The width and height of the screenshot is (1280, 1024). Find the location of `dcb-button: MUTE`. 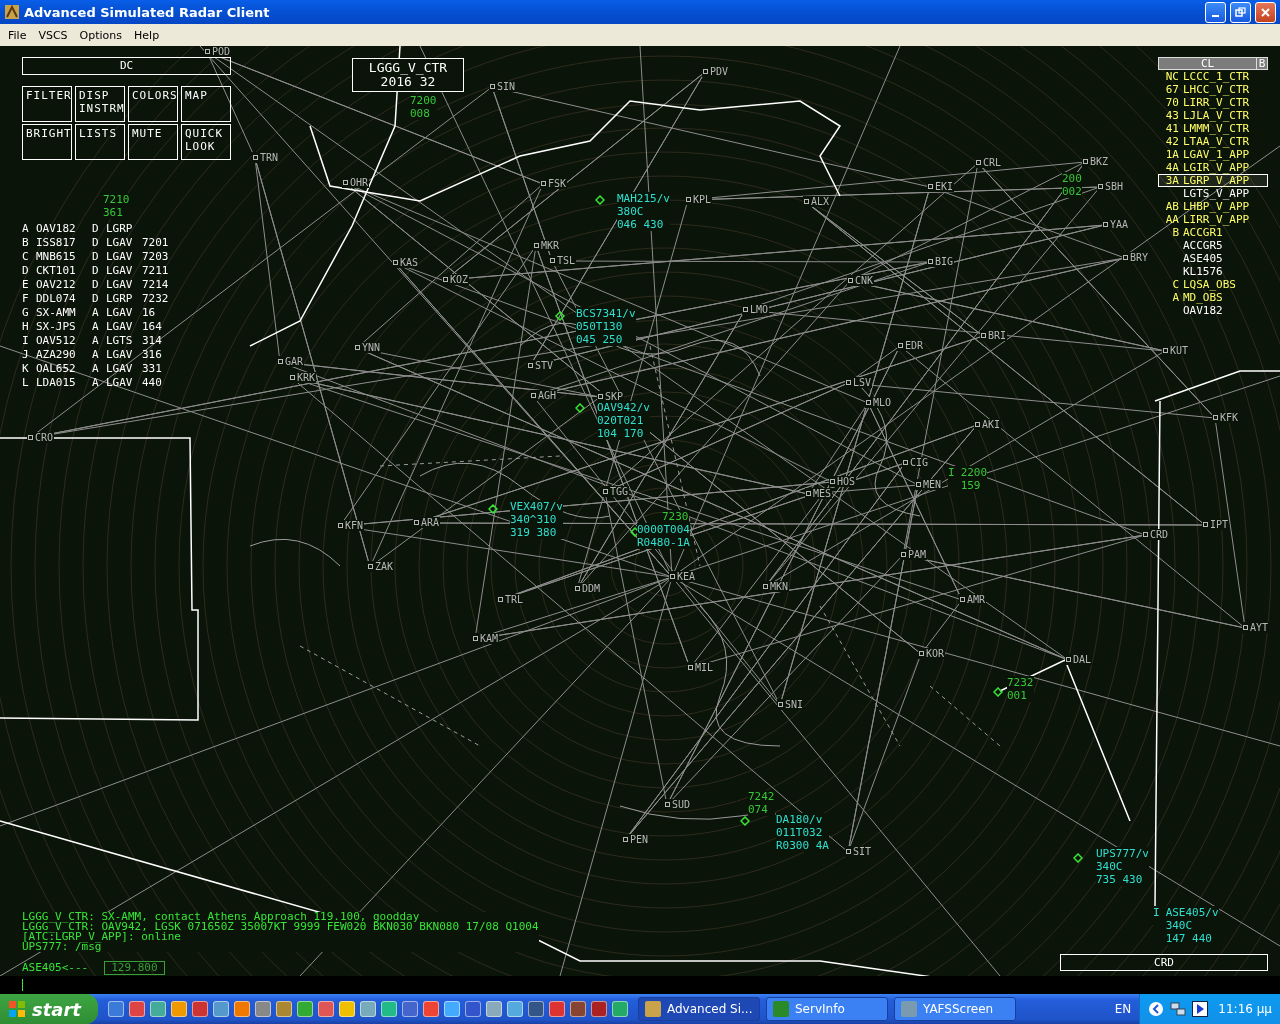

dcb-button: MUTE is located at coordinates (153, 142).